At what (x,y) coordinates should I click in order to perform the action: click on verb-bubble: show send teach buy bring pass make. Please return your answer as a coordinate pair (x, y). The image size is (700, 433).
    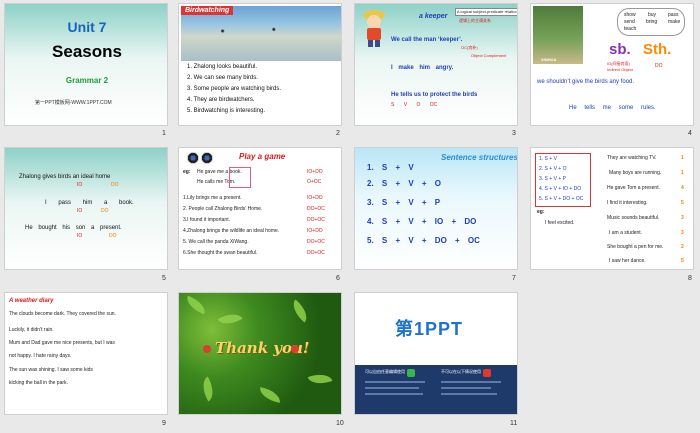
    Looking at the image, I should click on (651, 22).